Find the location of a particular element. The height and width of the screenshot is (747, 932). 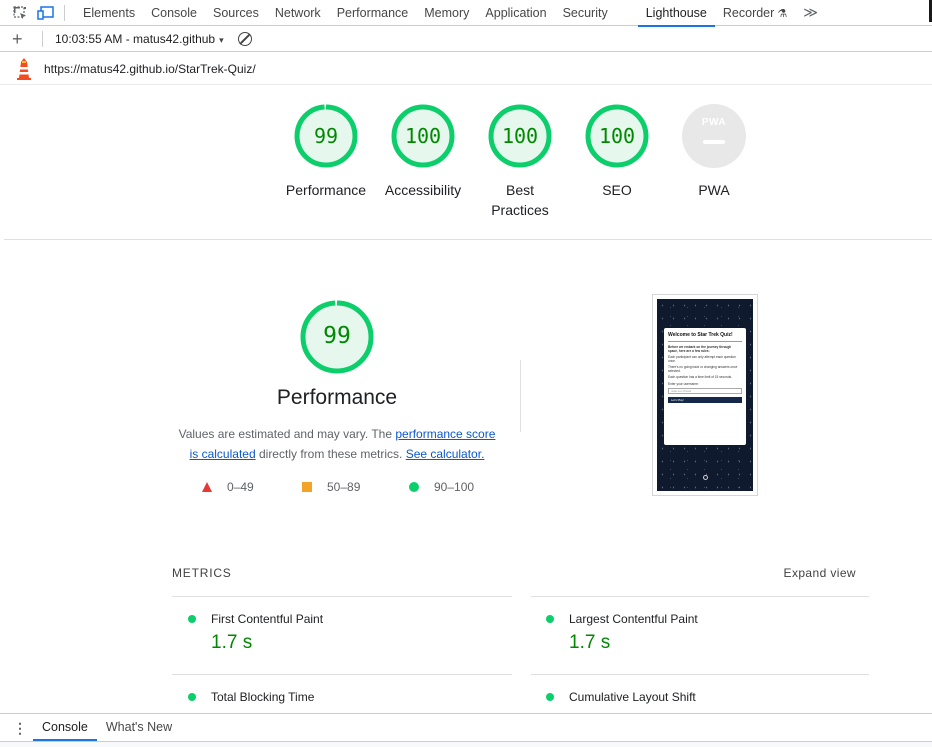

gauge-label-line2: Practices is located at coordinates (520, 210).